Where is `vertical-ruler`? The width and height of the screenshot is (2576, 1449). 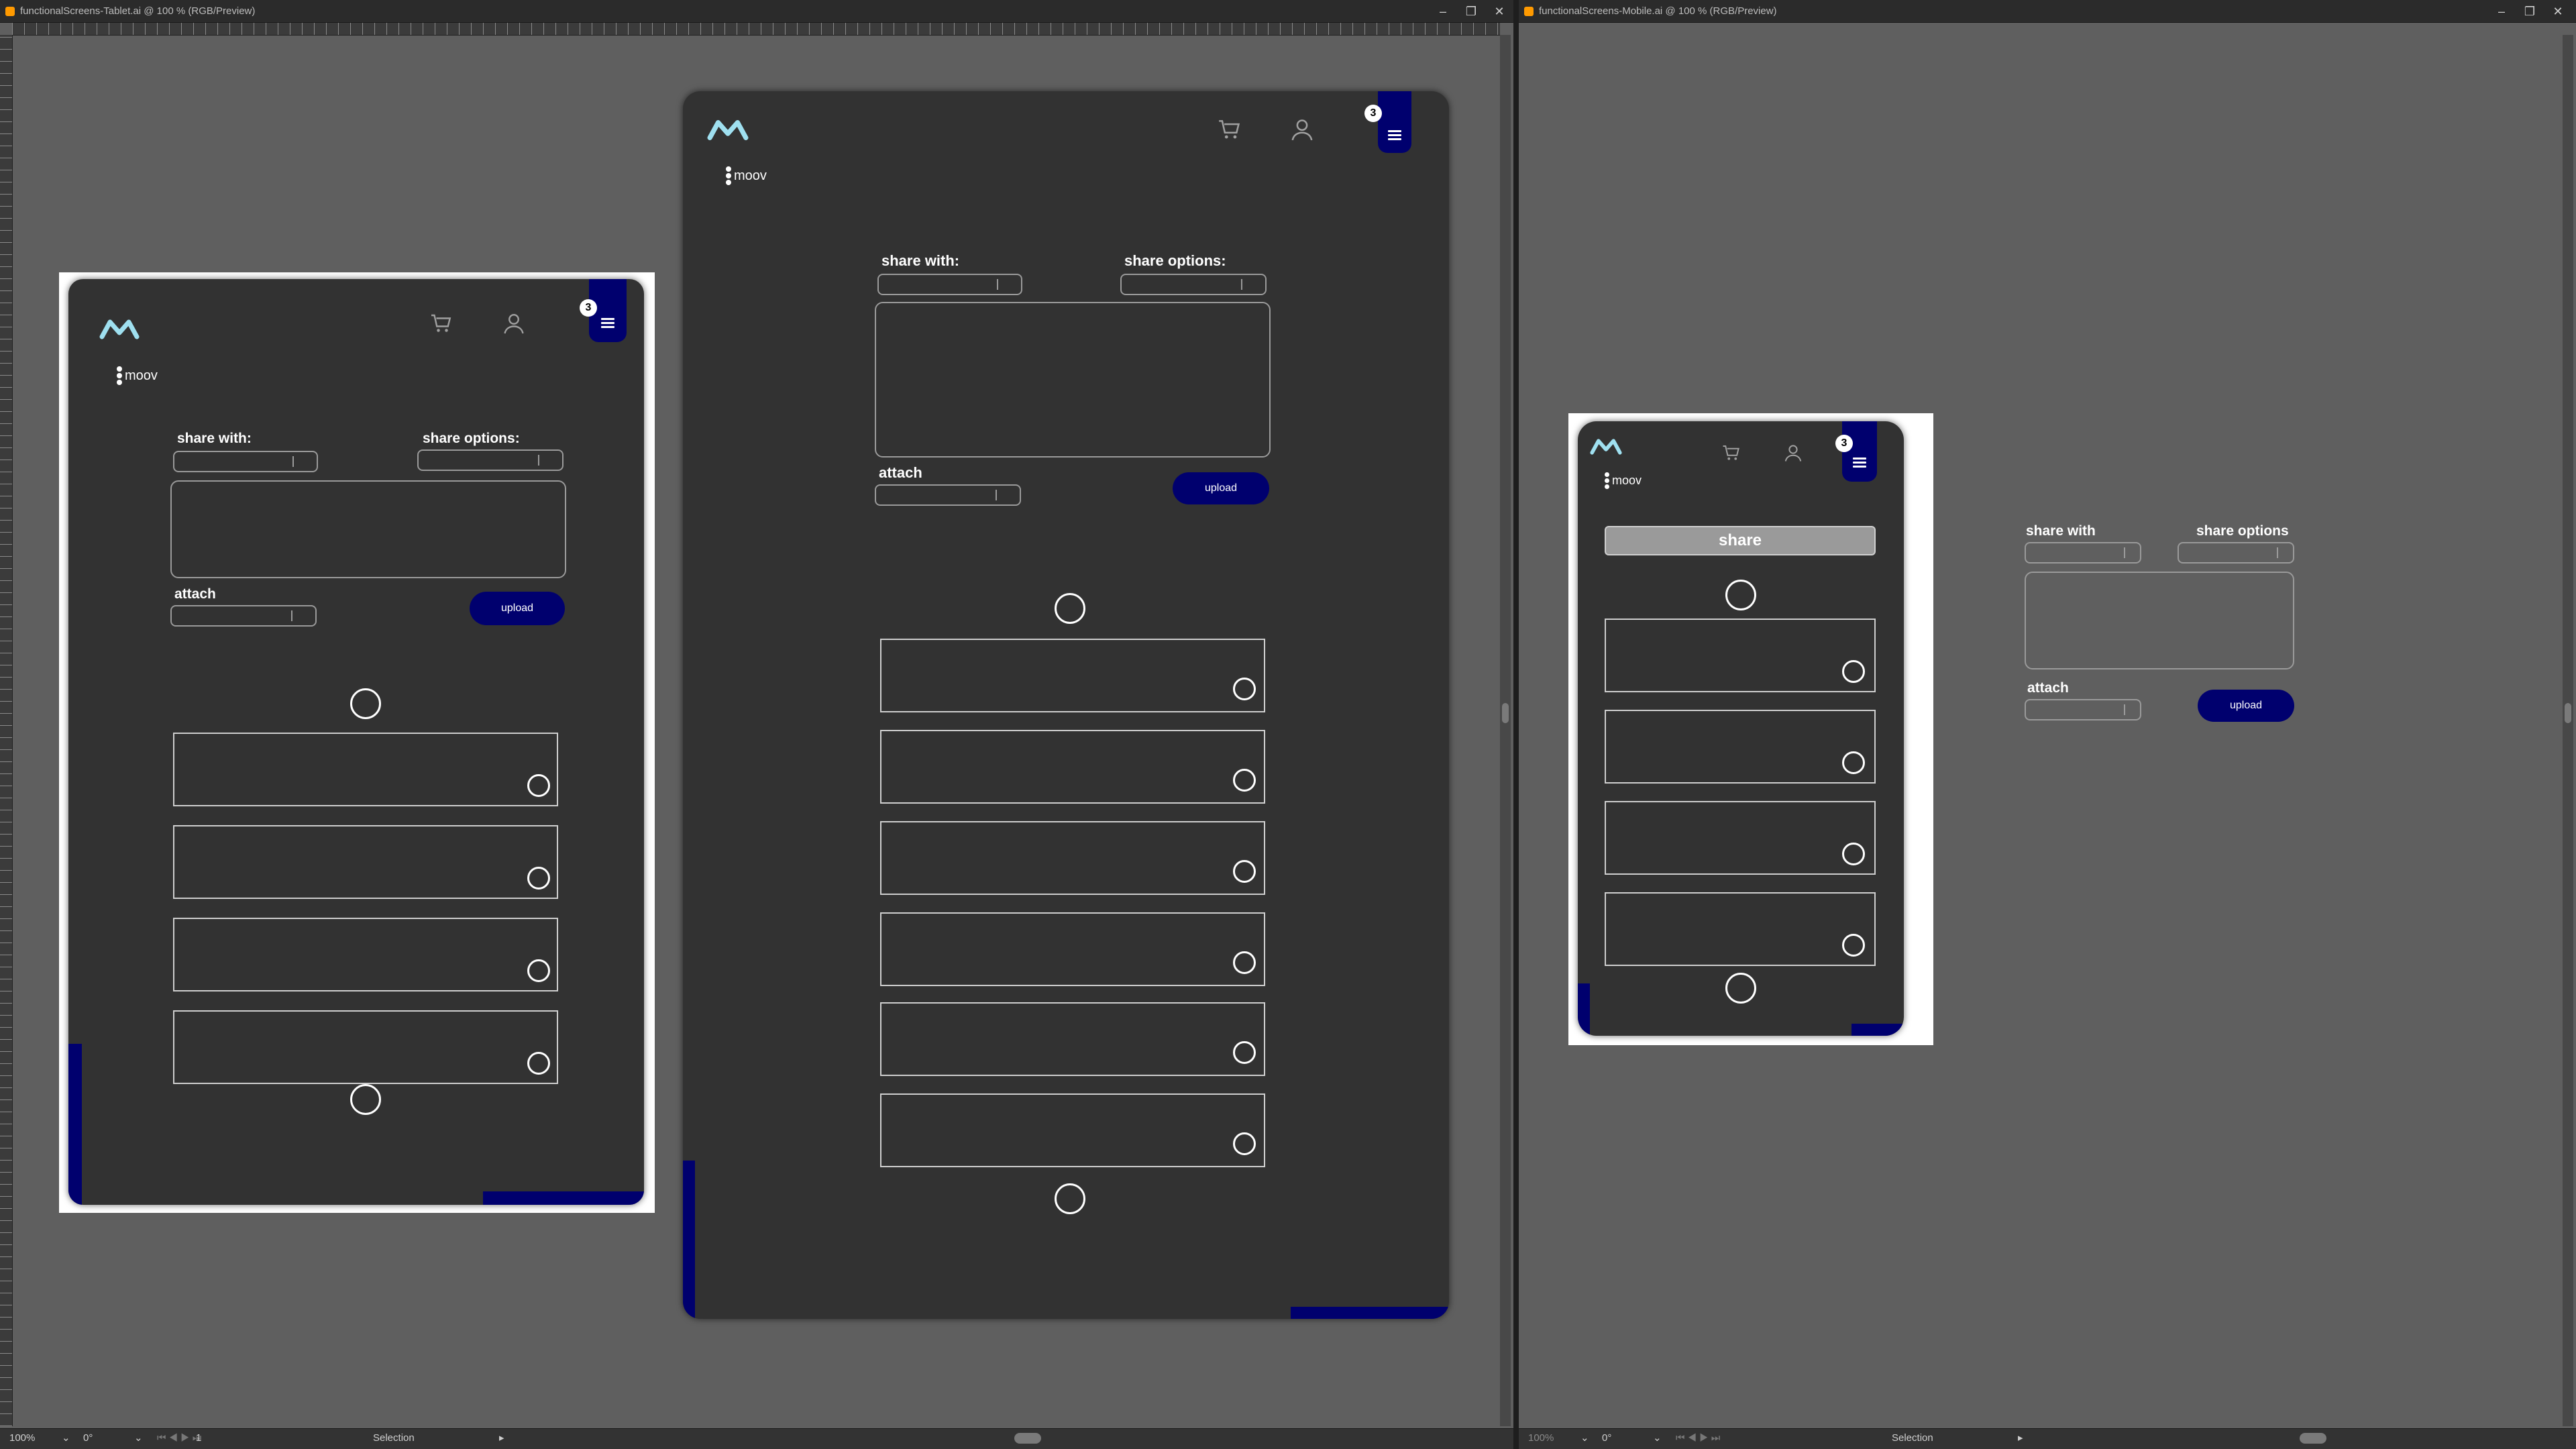 vertical-ruler is located at coordinates (6, 730).